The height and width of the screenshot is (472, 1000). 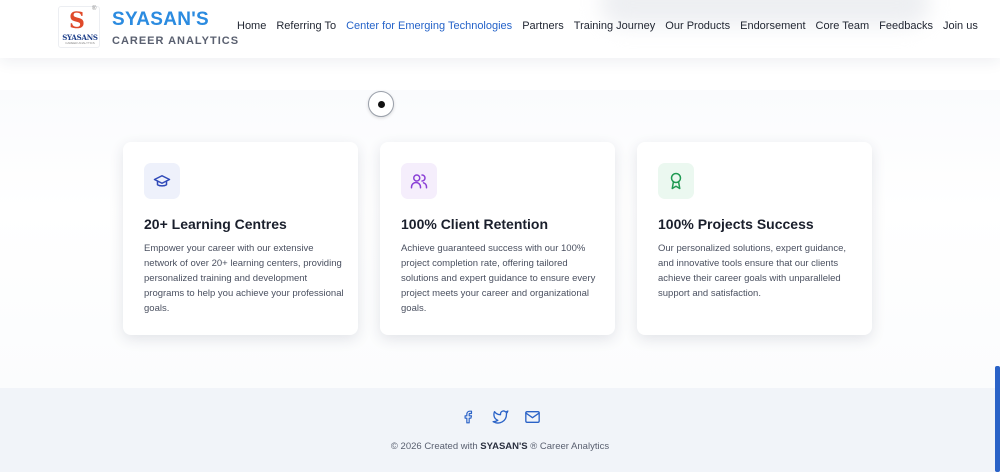 What do you see at coordinates (697, 26) in the screenshot?
I see `nav-item-our-products: Our Products` at bounding box center [697, 26].